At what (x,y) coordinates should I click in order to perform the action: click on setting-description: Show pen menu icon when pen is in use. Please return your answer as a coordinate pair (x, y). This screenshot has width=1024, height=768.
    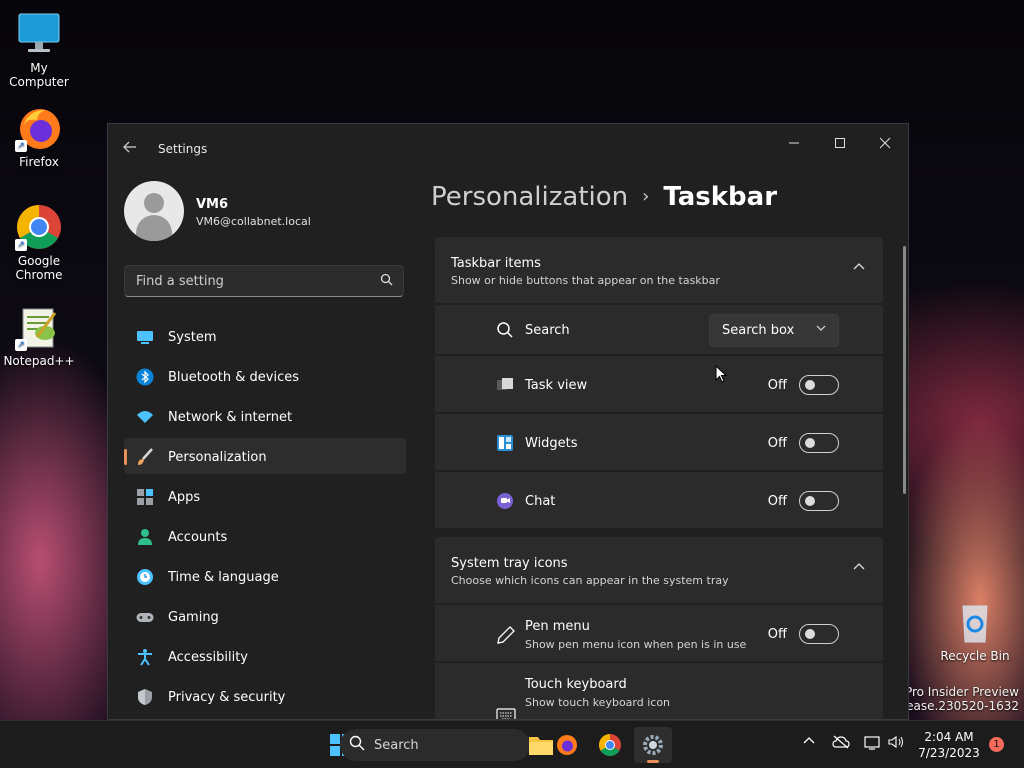
    Looking at the image, I should click on (636, 644).